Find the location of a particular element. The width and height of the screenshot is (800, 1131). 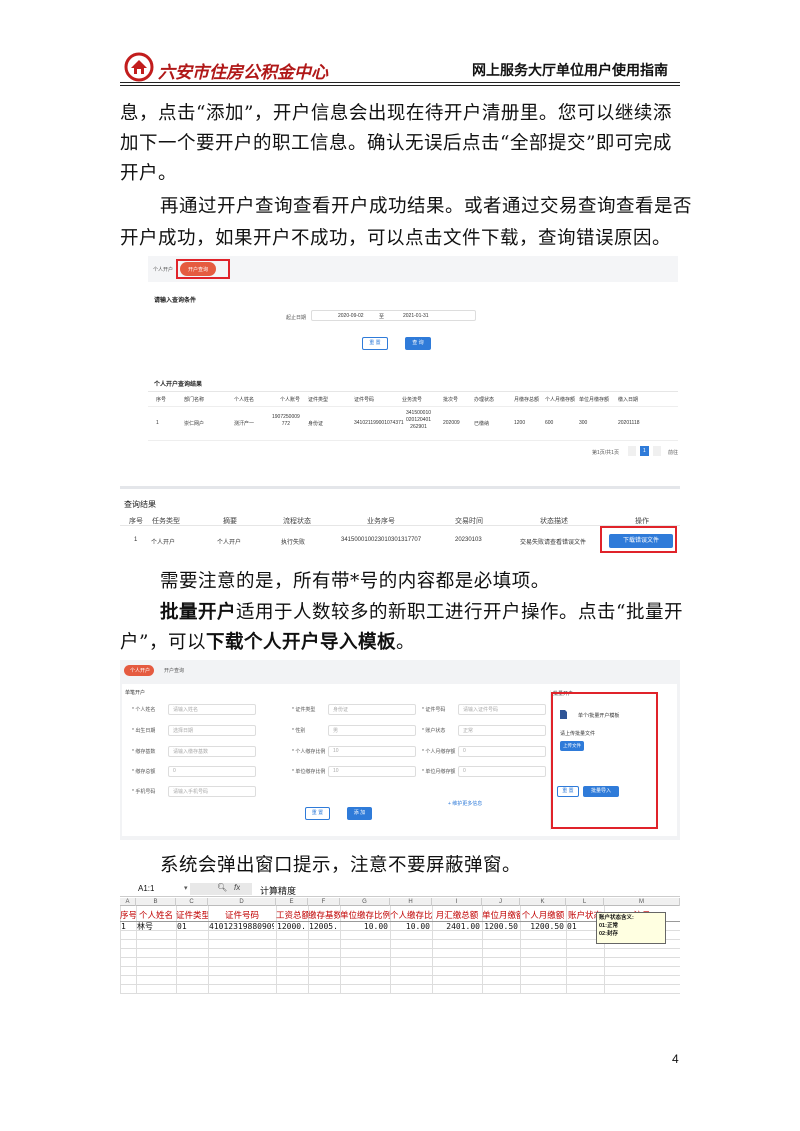

pagination-info: 第1页/共1页 is located at coordinates (605, 453).